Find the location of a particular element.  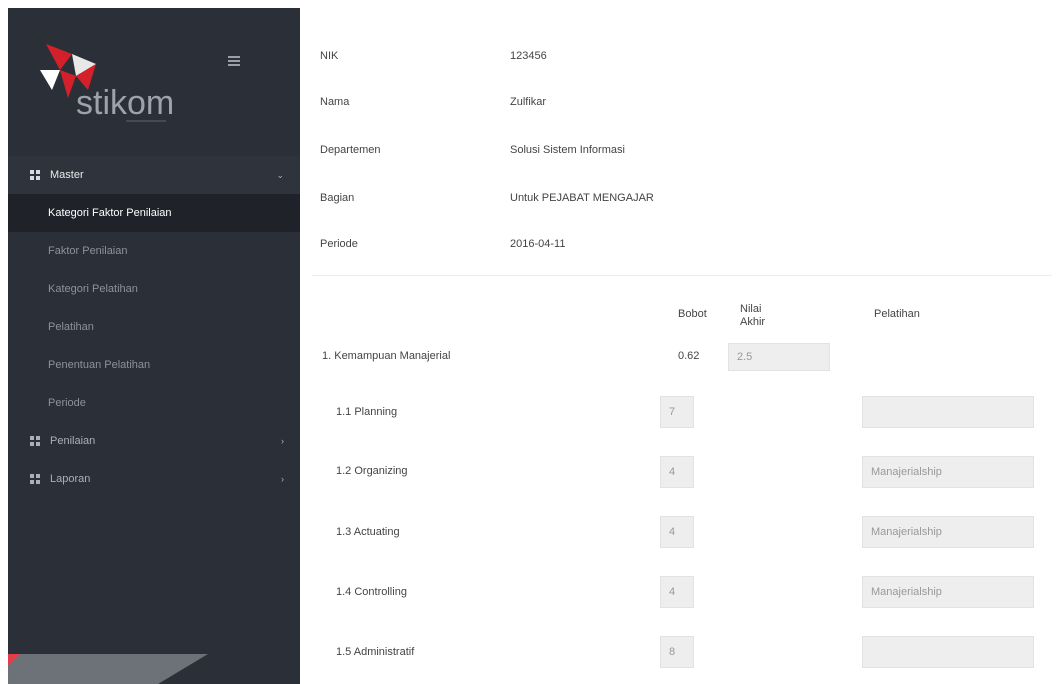

sidebar-group-penilaian: Penilaian › is located at coordinates (154, 441).